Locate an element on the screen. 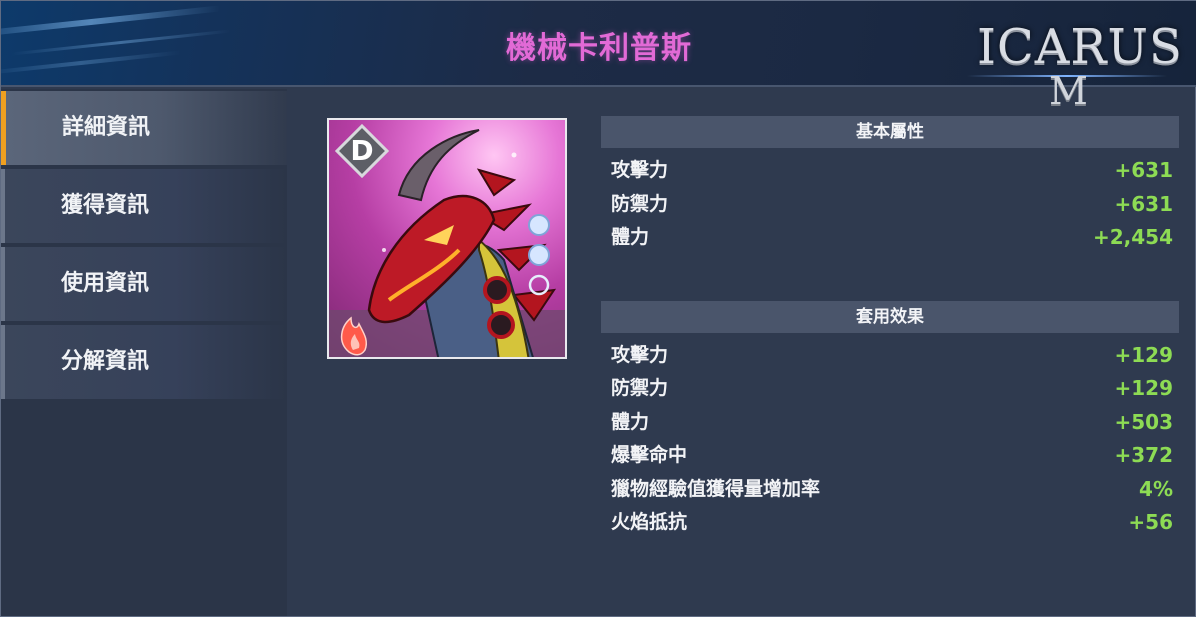 The height and width of the screenshot is (617, 1196). tab-dismantle-info: 分解資訊 is located at coordinates (144, 362).